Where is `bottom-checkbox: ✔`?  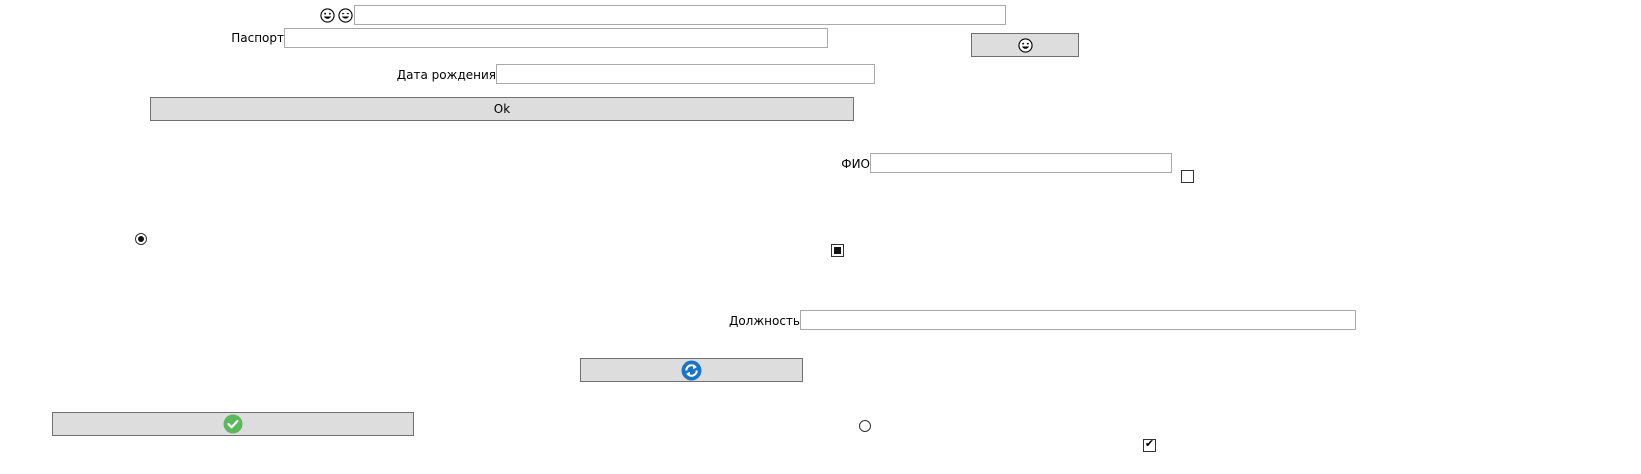 bottom-checkbox: ✔ is located at coordinates (1149, 444).